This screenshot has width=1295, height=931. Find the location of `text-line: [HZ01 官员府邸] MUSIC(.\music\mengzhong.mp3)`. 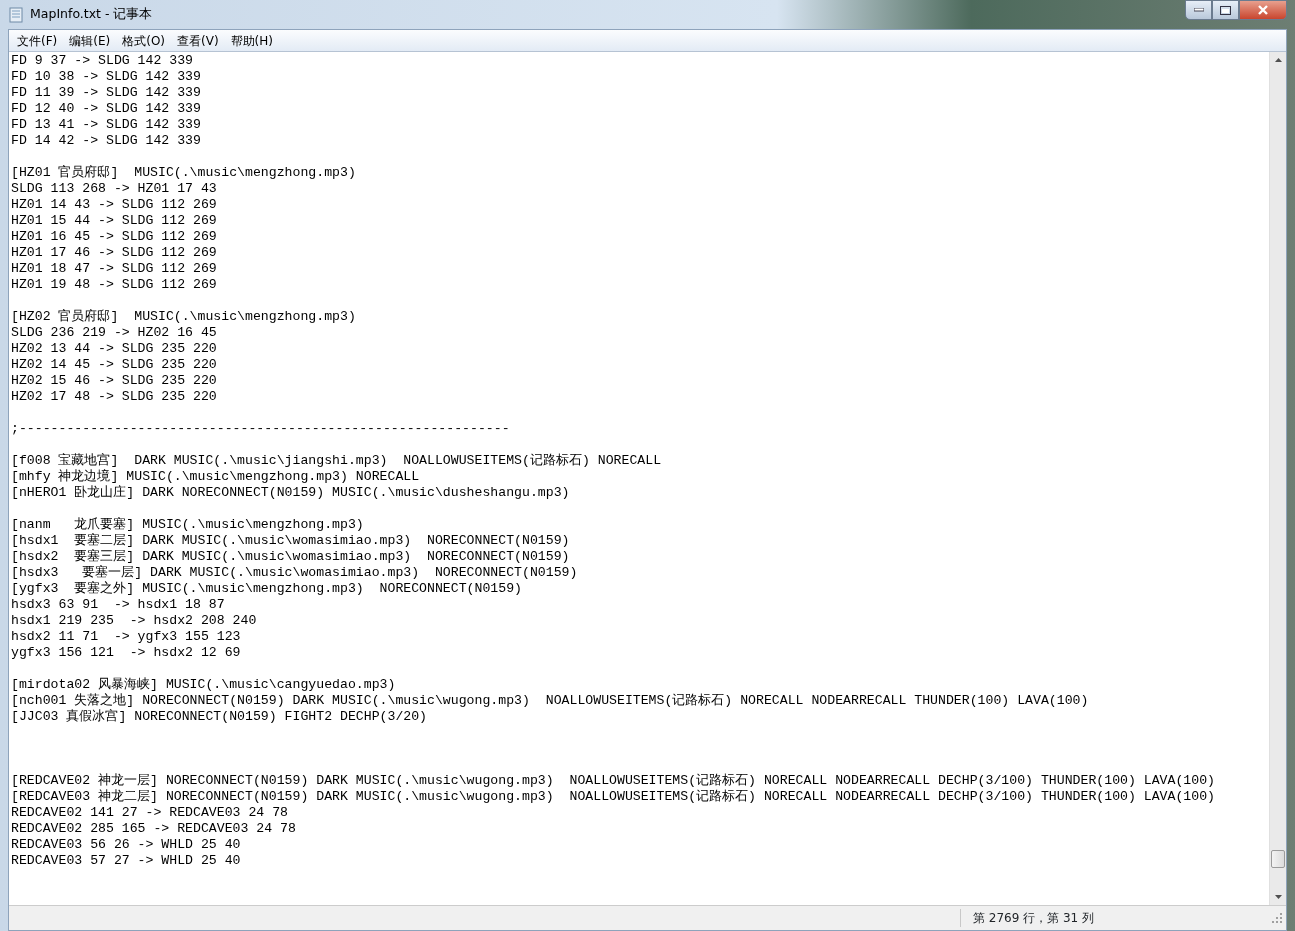

text-line: [HZ01 官员府邸] MUSIC(.\music\mengzhong.mp3) is located at coordinates (184, 173).